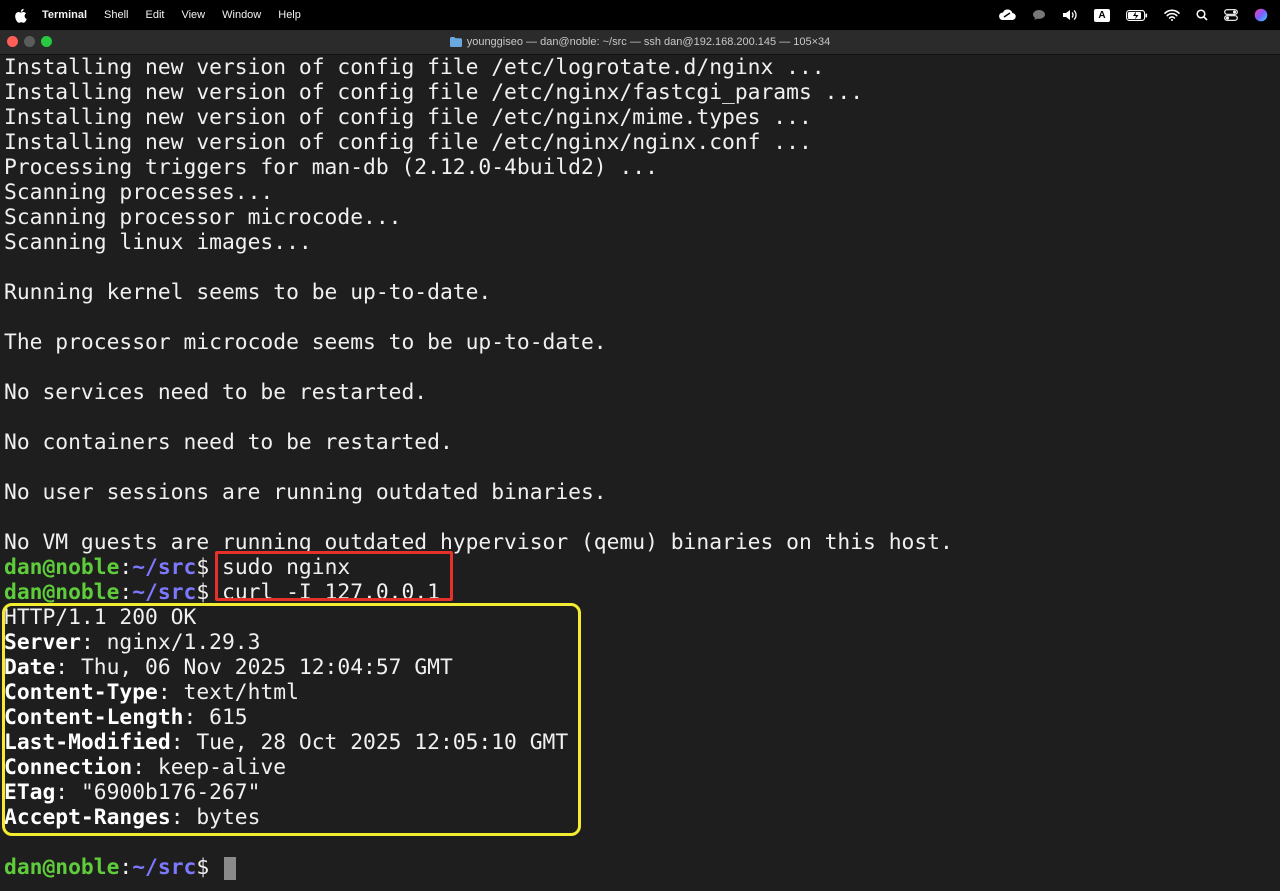 This screenshot has height=891, width=1280. I want to click on menu-help: Help, so click(289, 15).